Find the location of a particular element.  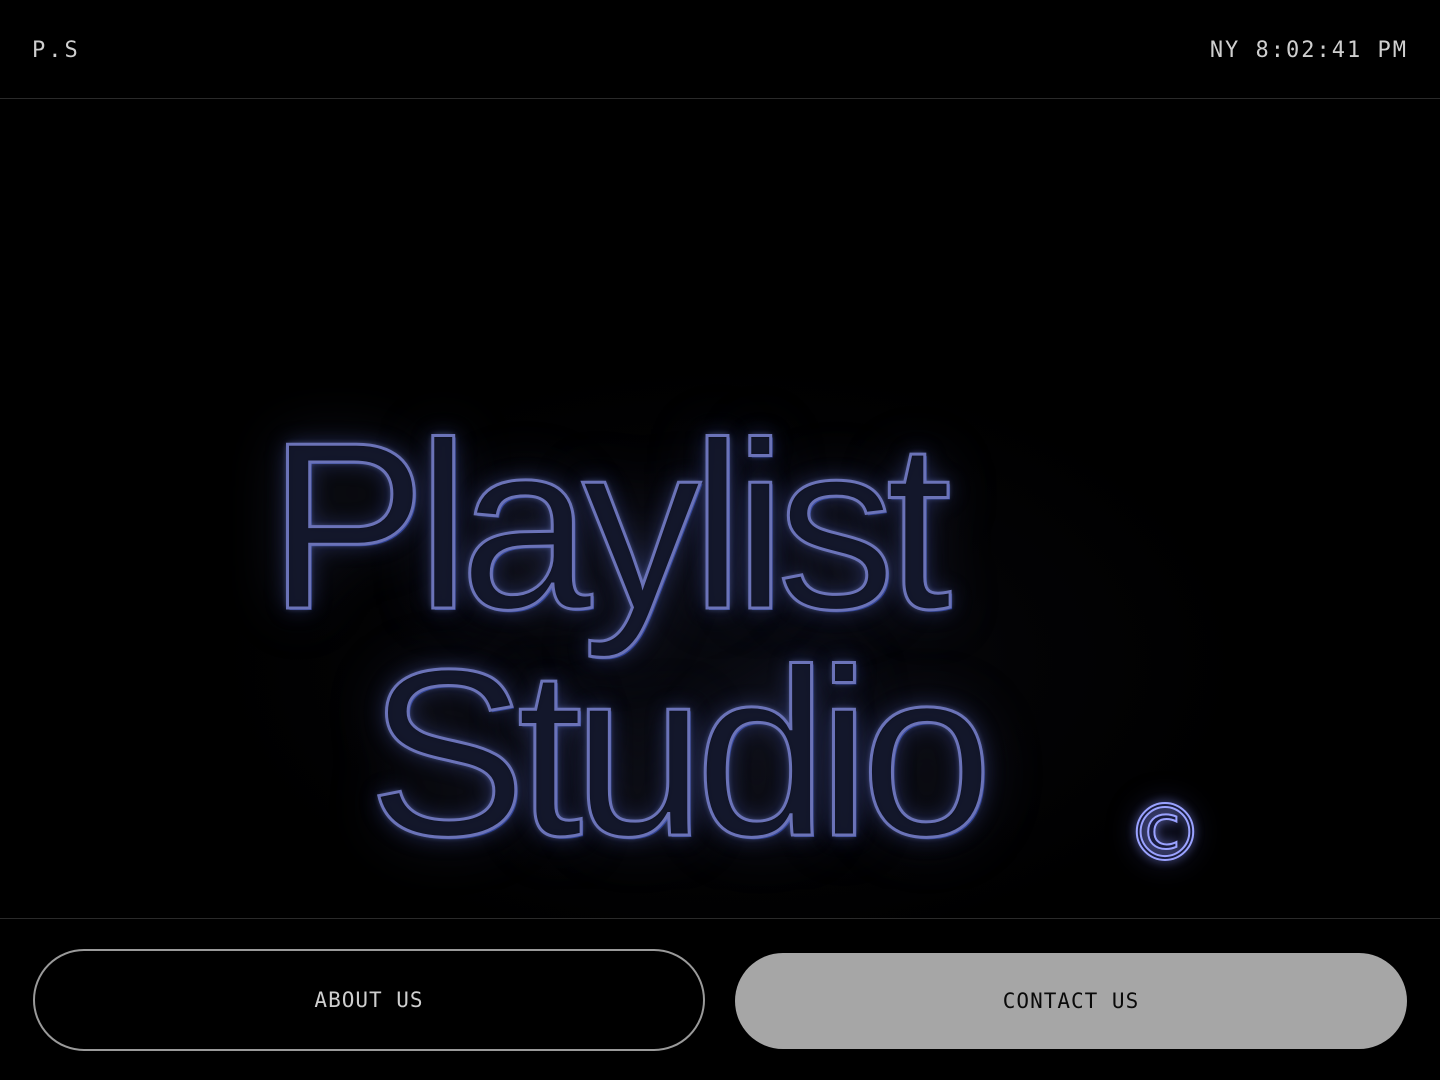

about-us-button: ABOUT US is located at coordinates (369, 1000).